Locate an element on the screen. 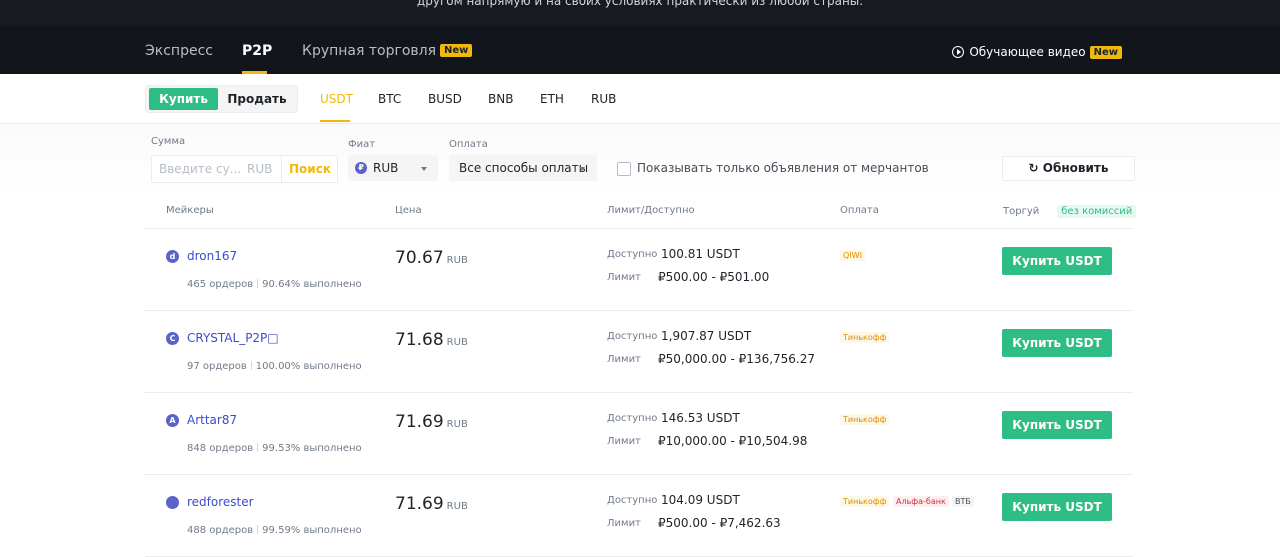 Image resolution: width=1280 pixels, height=557 pixels. ruble-icon: ₽ is located at coordinates (361, 168).